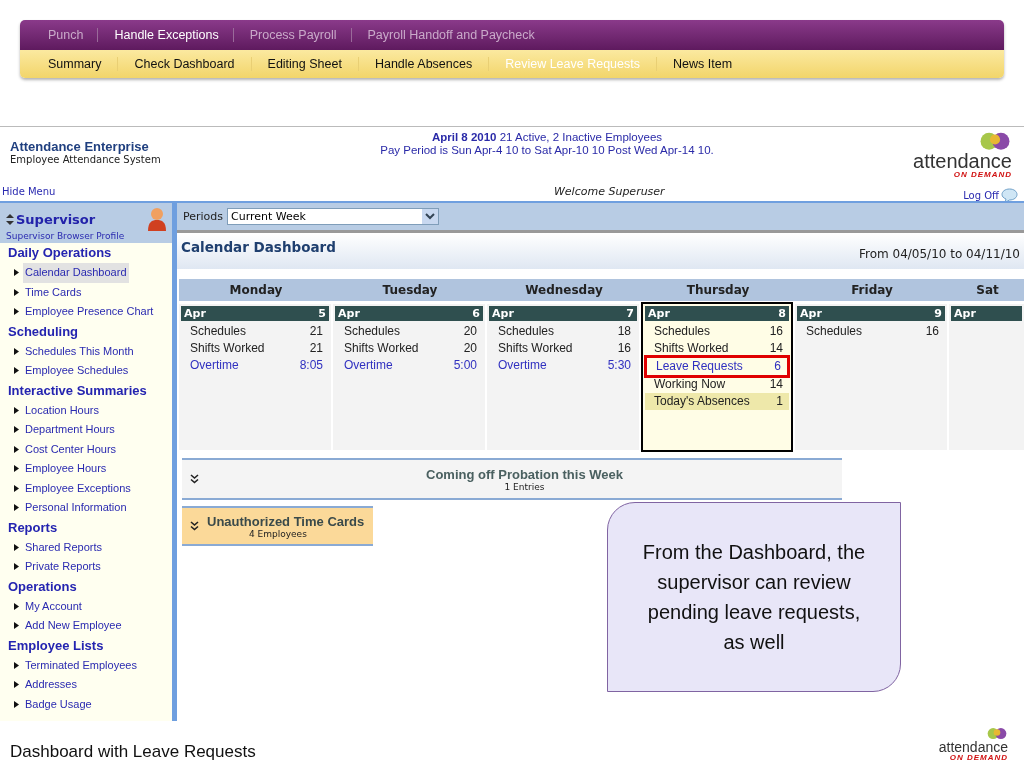 This screenshot has width=1024, height=768. I want to click on day-name: Wednesday, so click(564, 290).